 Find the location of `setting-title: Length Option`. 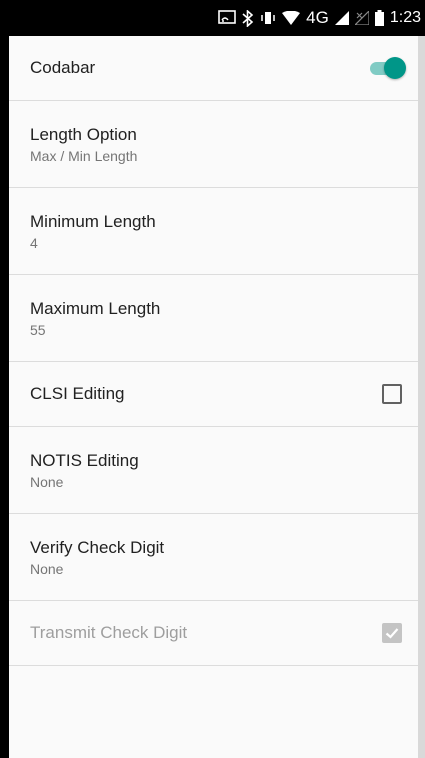

setting-title: Length Option is located at coordinates (83, 134).